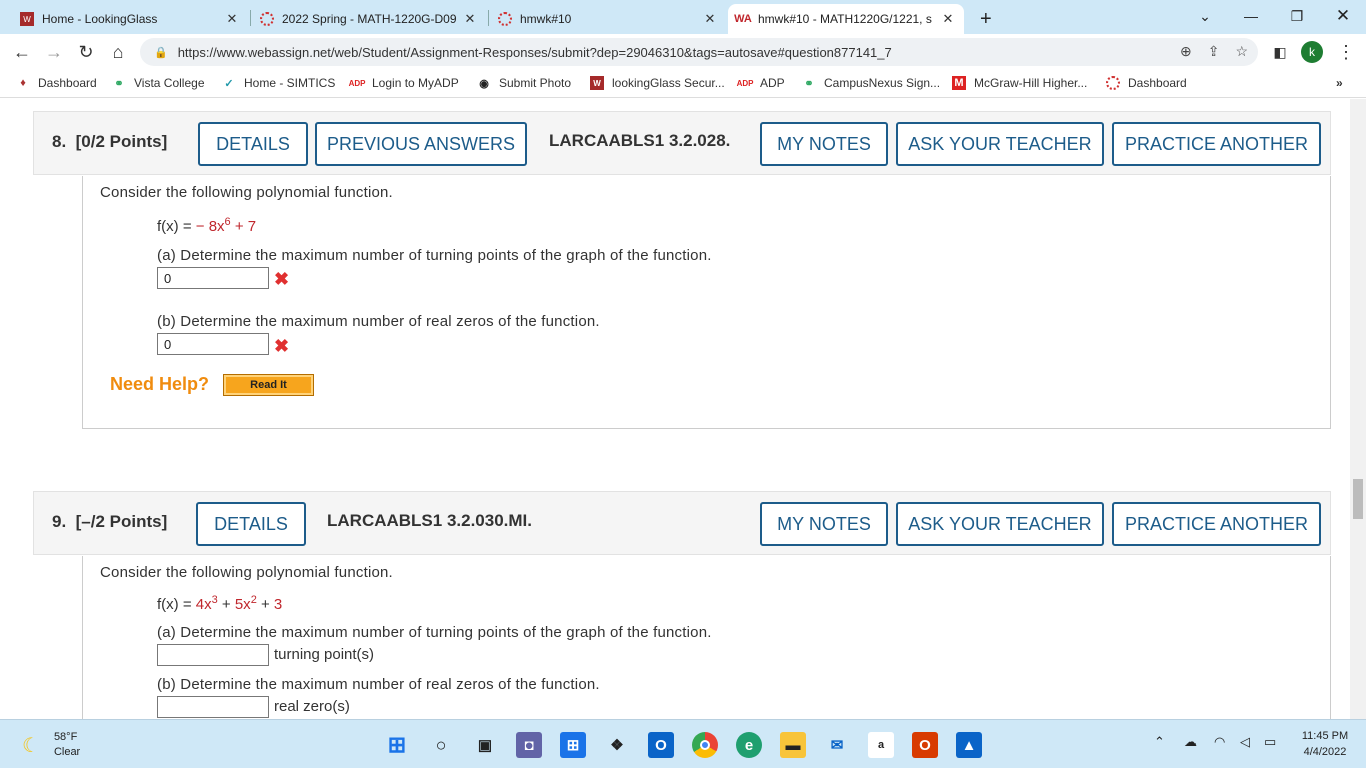 Image resolution: width=1366 pixels, height=768 pixels. What do you see at coordinates (1270, 742) in the screenshot?
I see `battery-icon: ▭` at bounding box center [1270, 742].